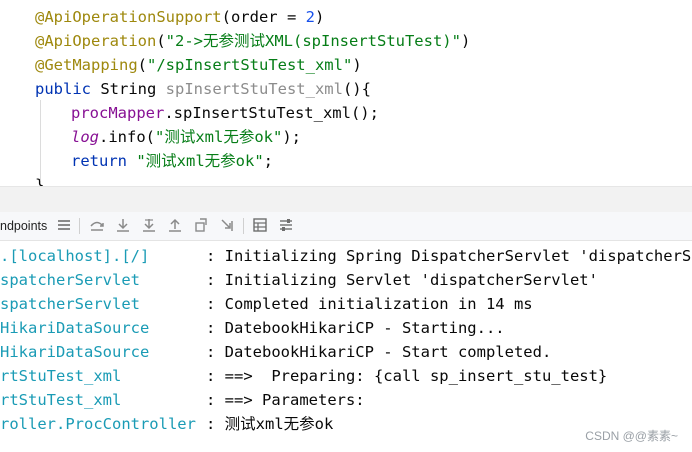 This screenshot has height=452, width=692. I want to click on code-text: .info(, so click(127, 137).